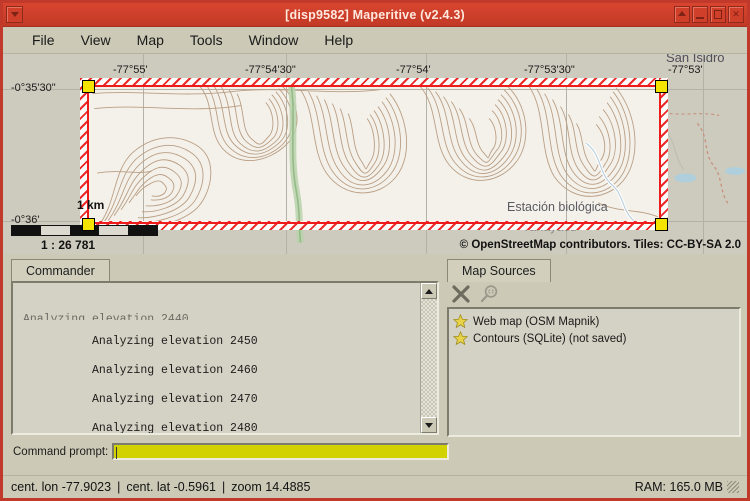 Image resolution: width=750 pixels, height=501 pixels. I want to click on selection-handle-bottom-left, so click(88, 224).